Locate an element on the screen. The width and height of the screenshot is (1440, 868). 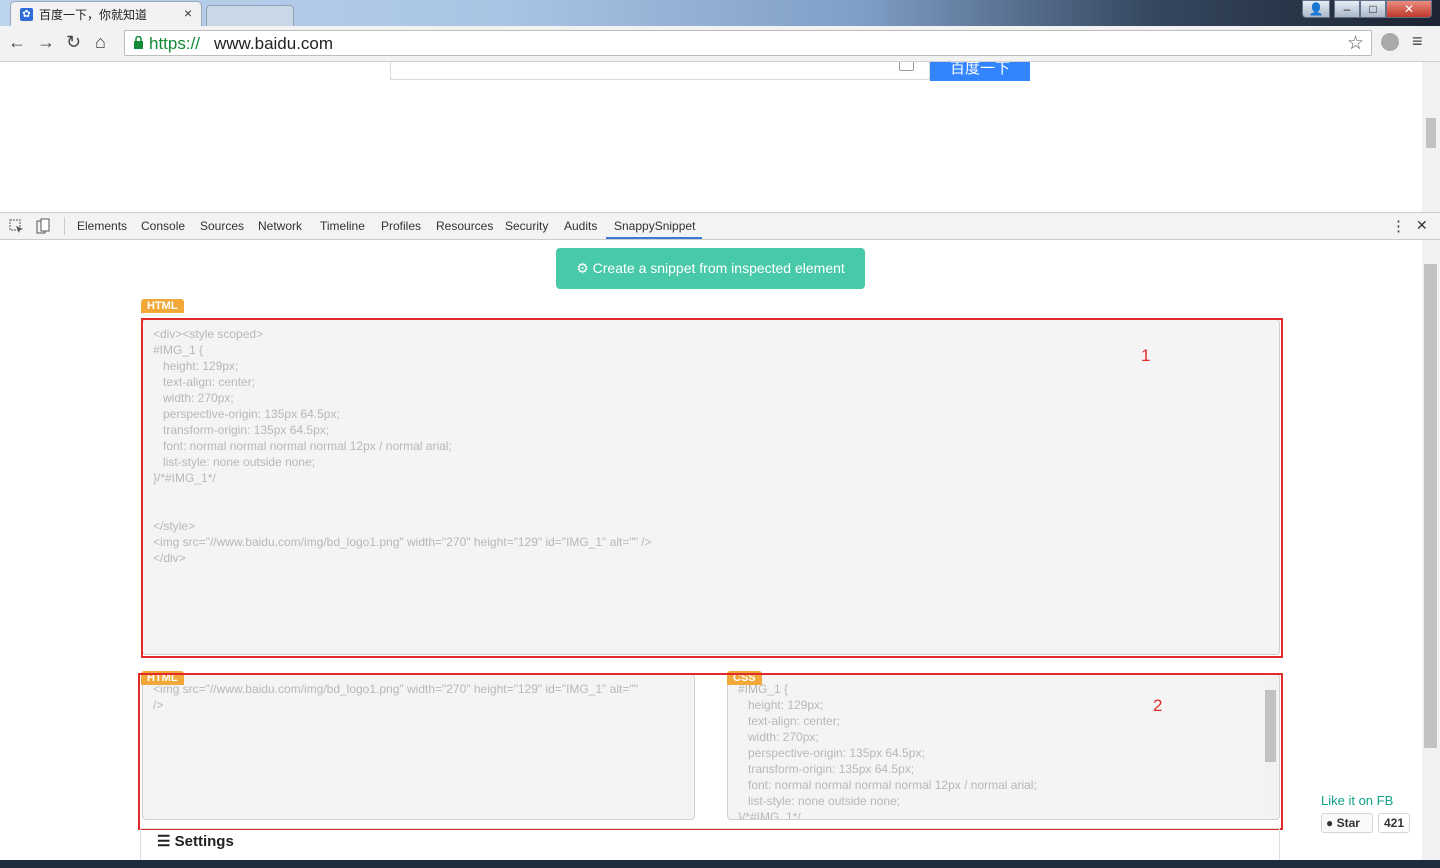
github-icon: ● is located at coordinates (1330, 823).